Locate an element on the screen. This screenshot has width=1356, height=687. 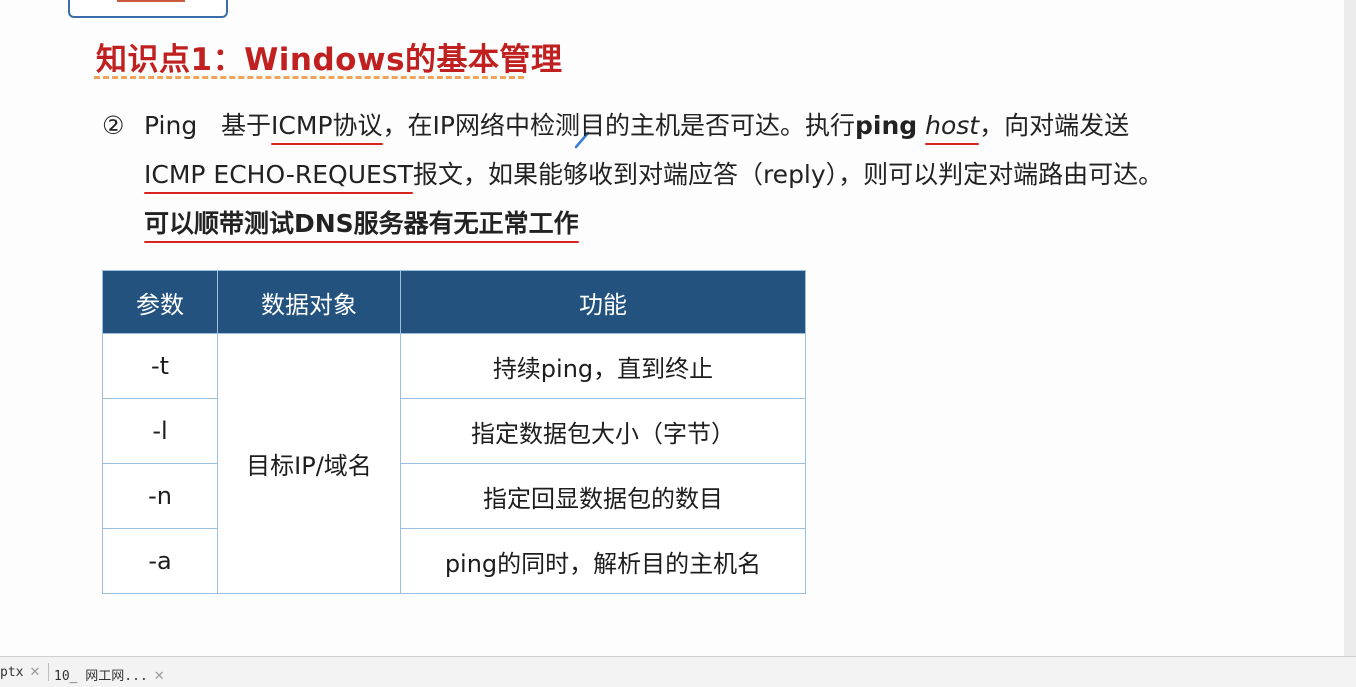
header-param: 参数 is located at coordinates (160, 302).